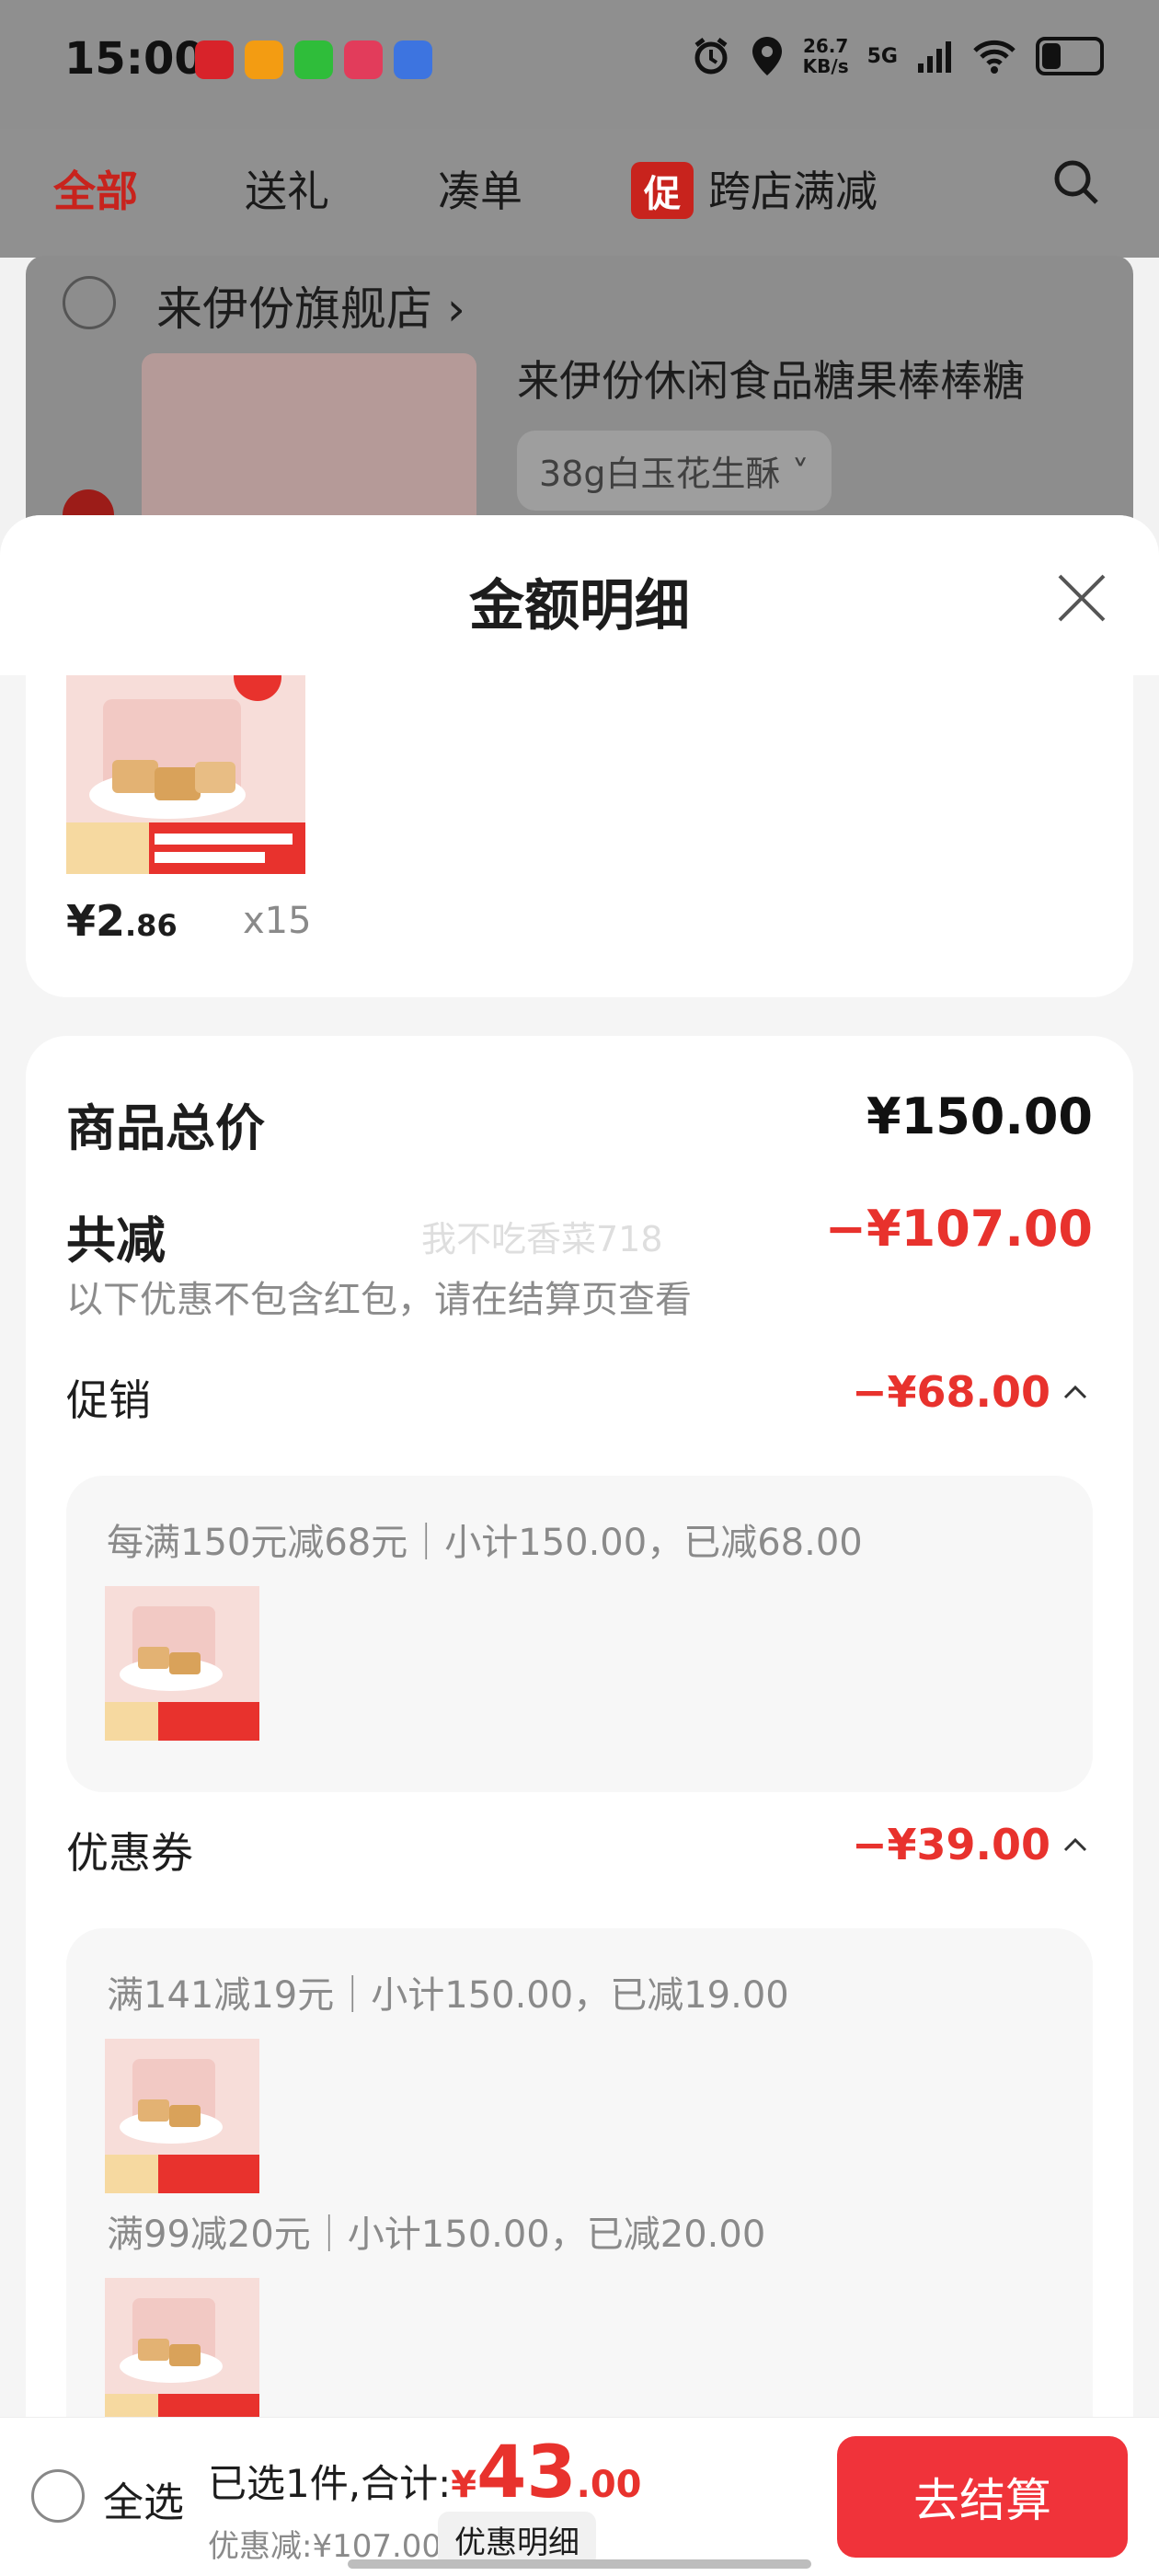 The height and width of the screenshot is (2576, 1159). I want to click on home-indicator, so click(579, 2564).